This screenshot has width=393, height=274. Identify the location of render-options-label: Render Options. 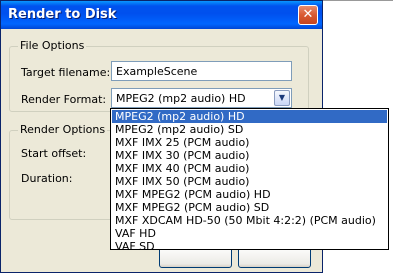
(63, 129).